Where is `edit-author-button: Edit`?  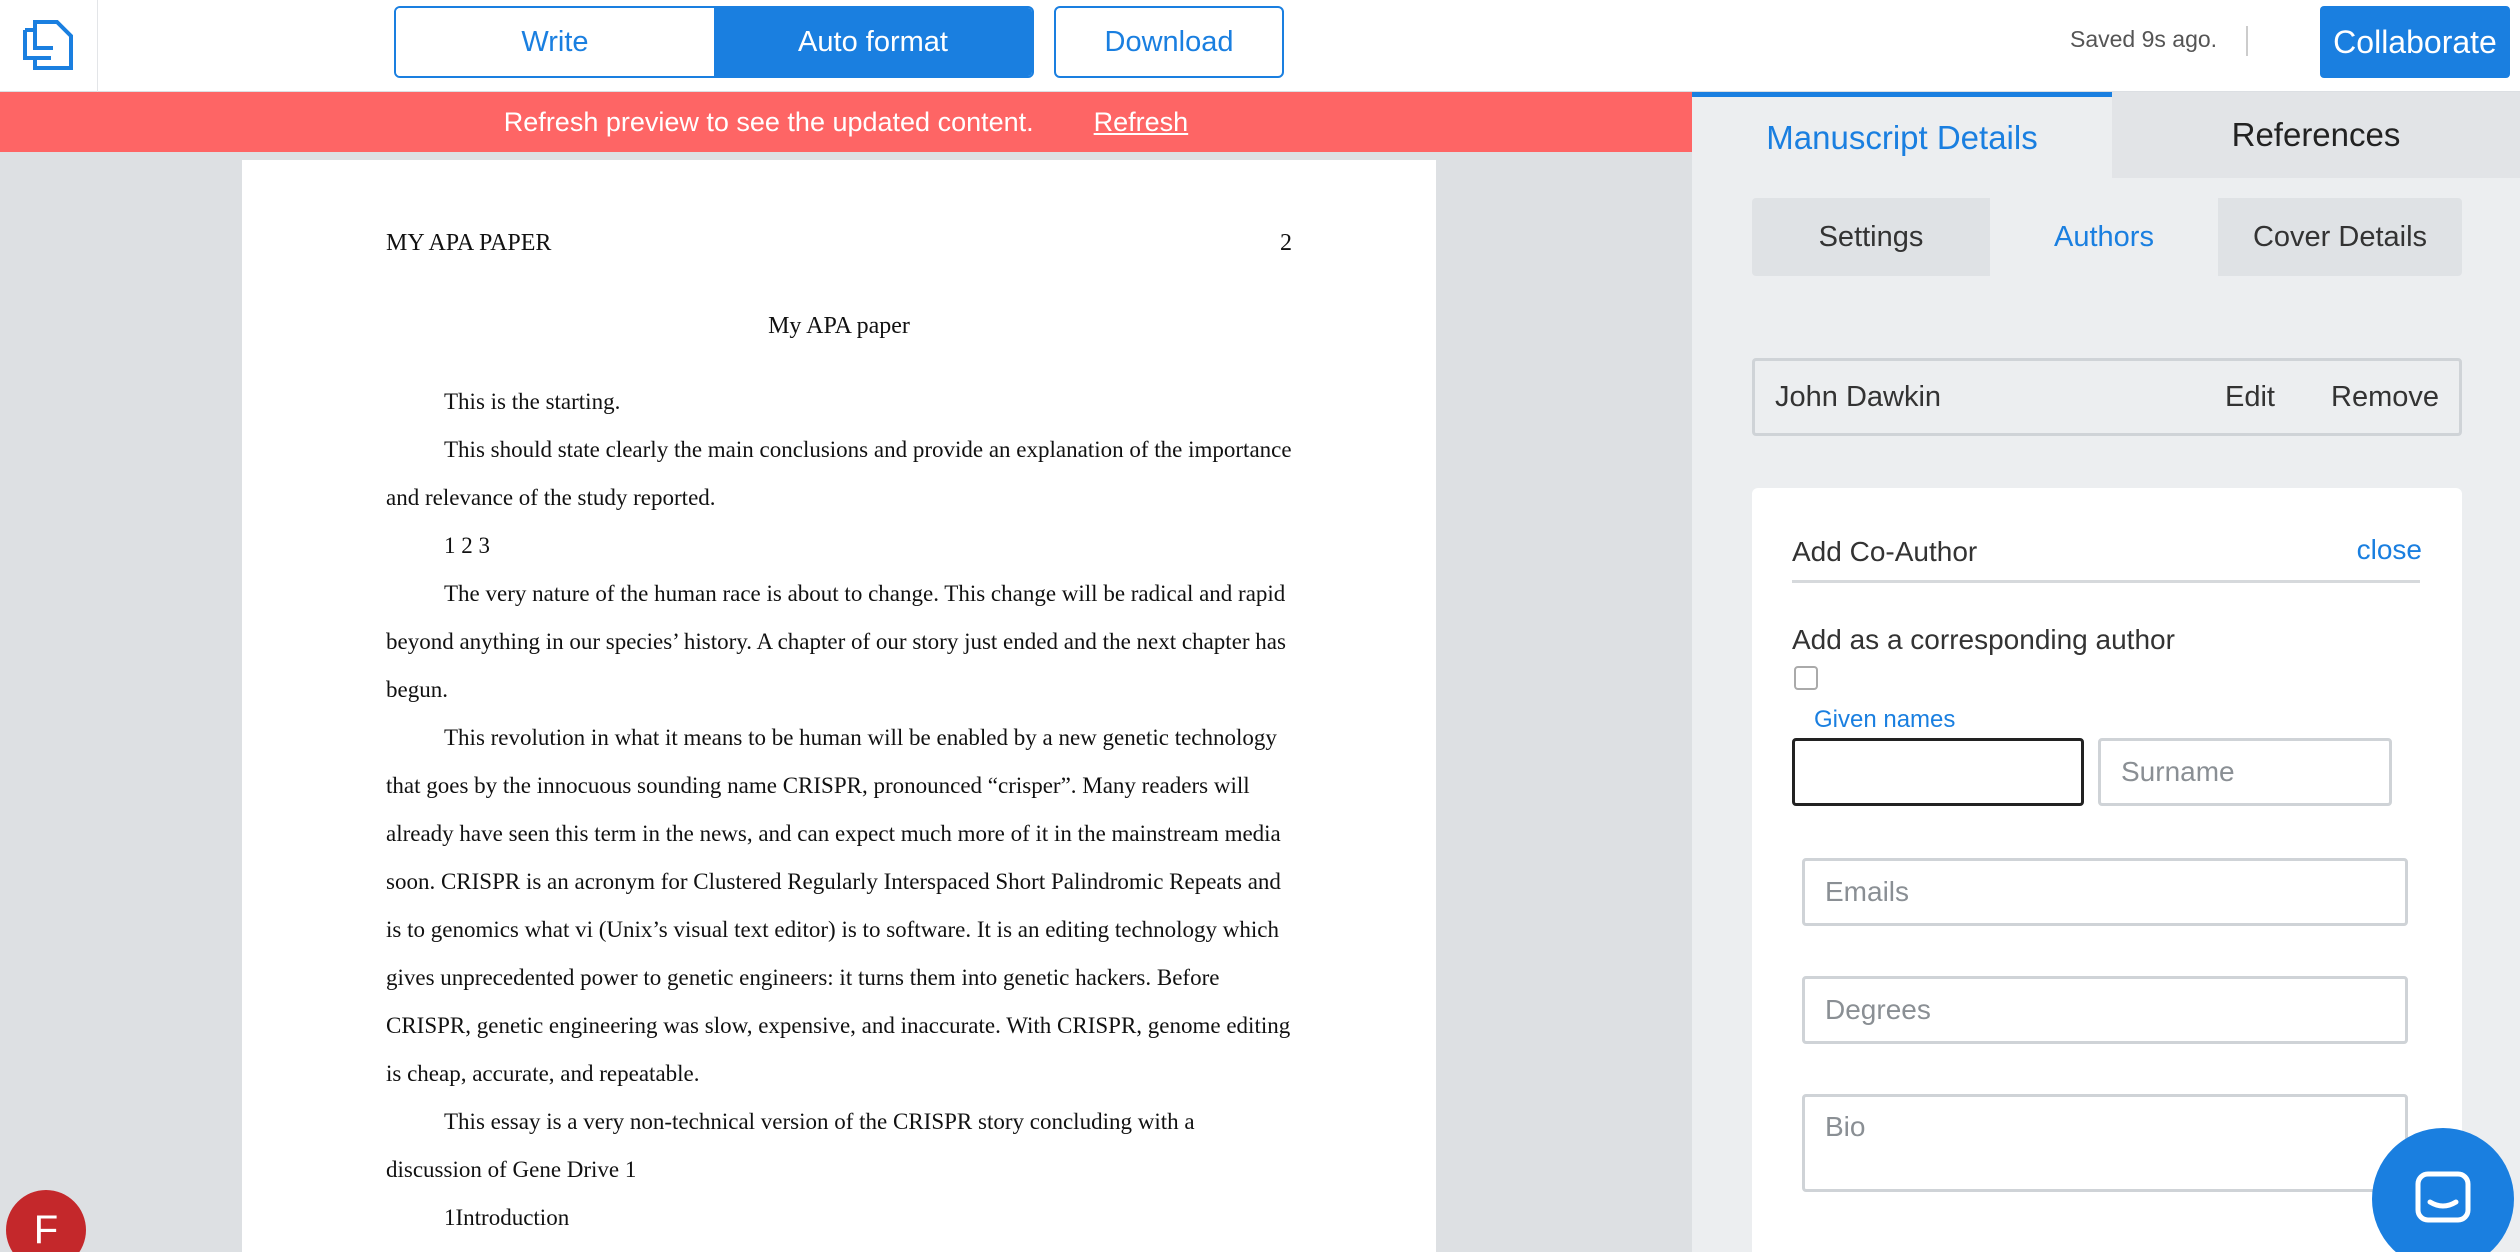
edit-author-button: Edit is located at coordinates (2250, 397).